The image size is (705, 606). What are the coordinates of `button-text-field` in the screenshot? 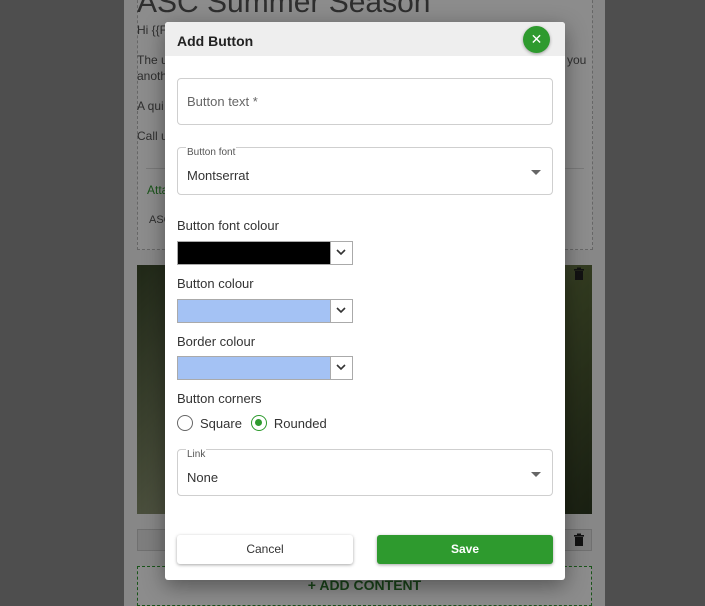 It's located at (365, 101).